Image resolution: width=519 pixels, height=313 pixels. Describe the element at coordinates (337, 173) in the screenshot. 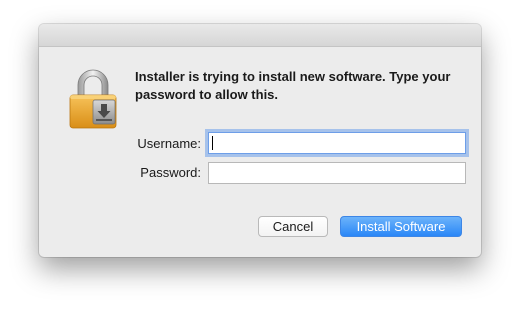

I see `password-field` at that location.